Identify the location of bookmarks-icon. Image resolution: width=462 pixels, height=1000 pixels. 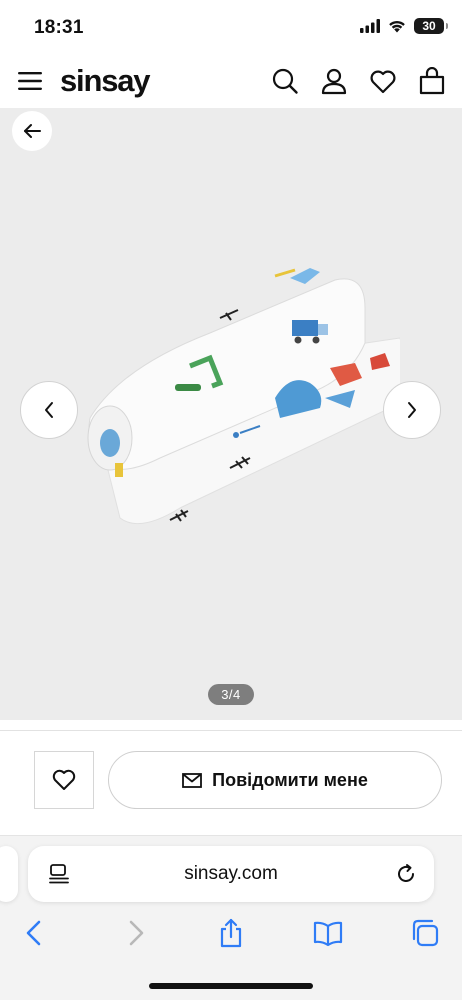
(328, 933).